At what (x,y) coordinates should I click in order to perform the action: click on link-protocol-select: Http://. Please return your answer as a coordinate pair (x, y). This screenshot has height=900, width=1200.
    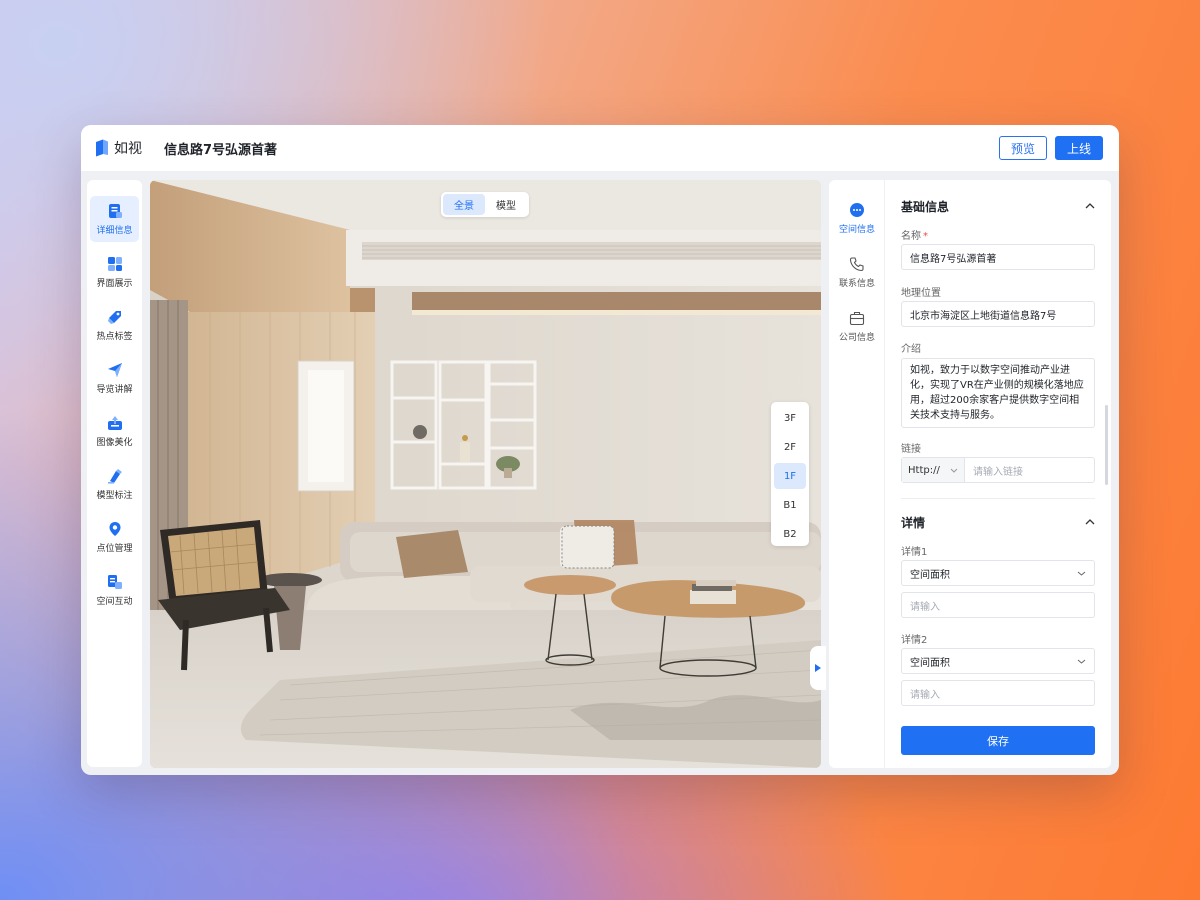
    Looking at the image, I should click on (933, 470).